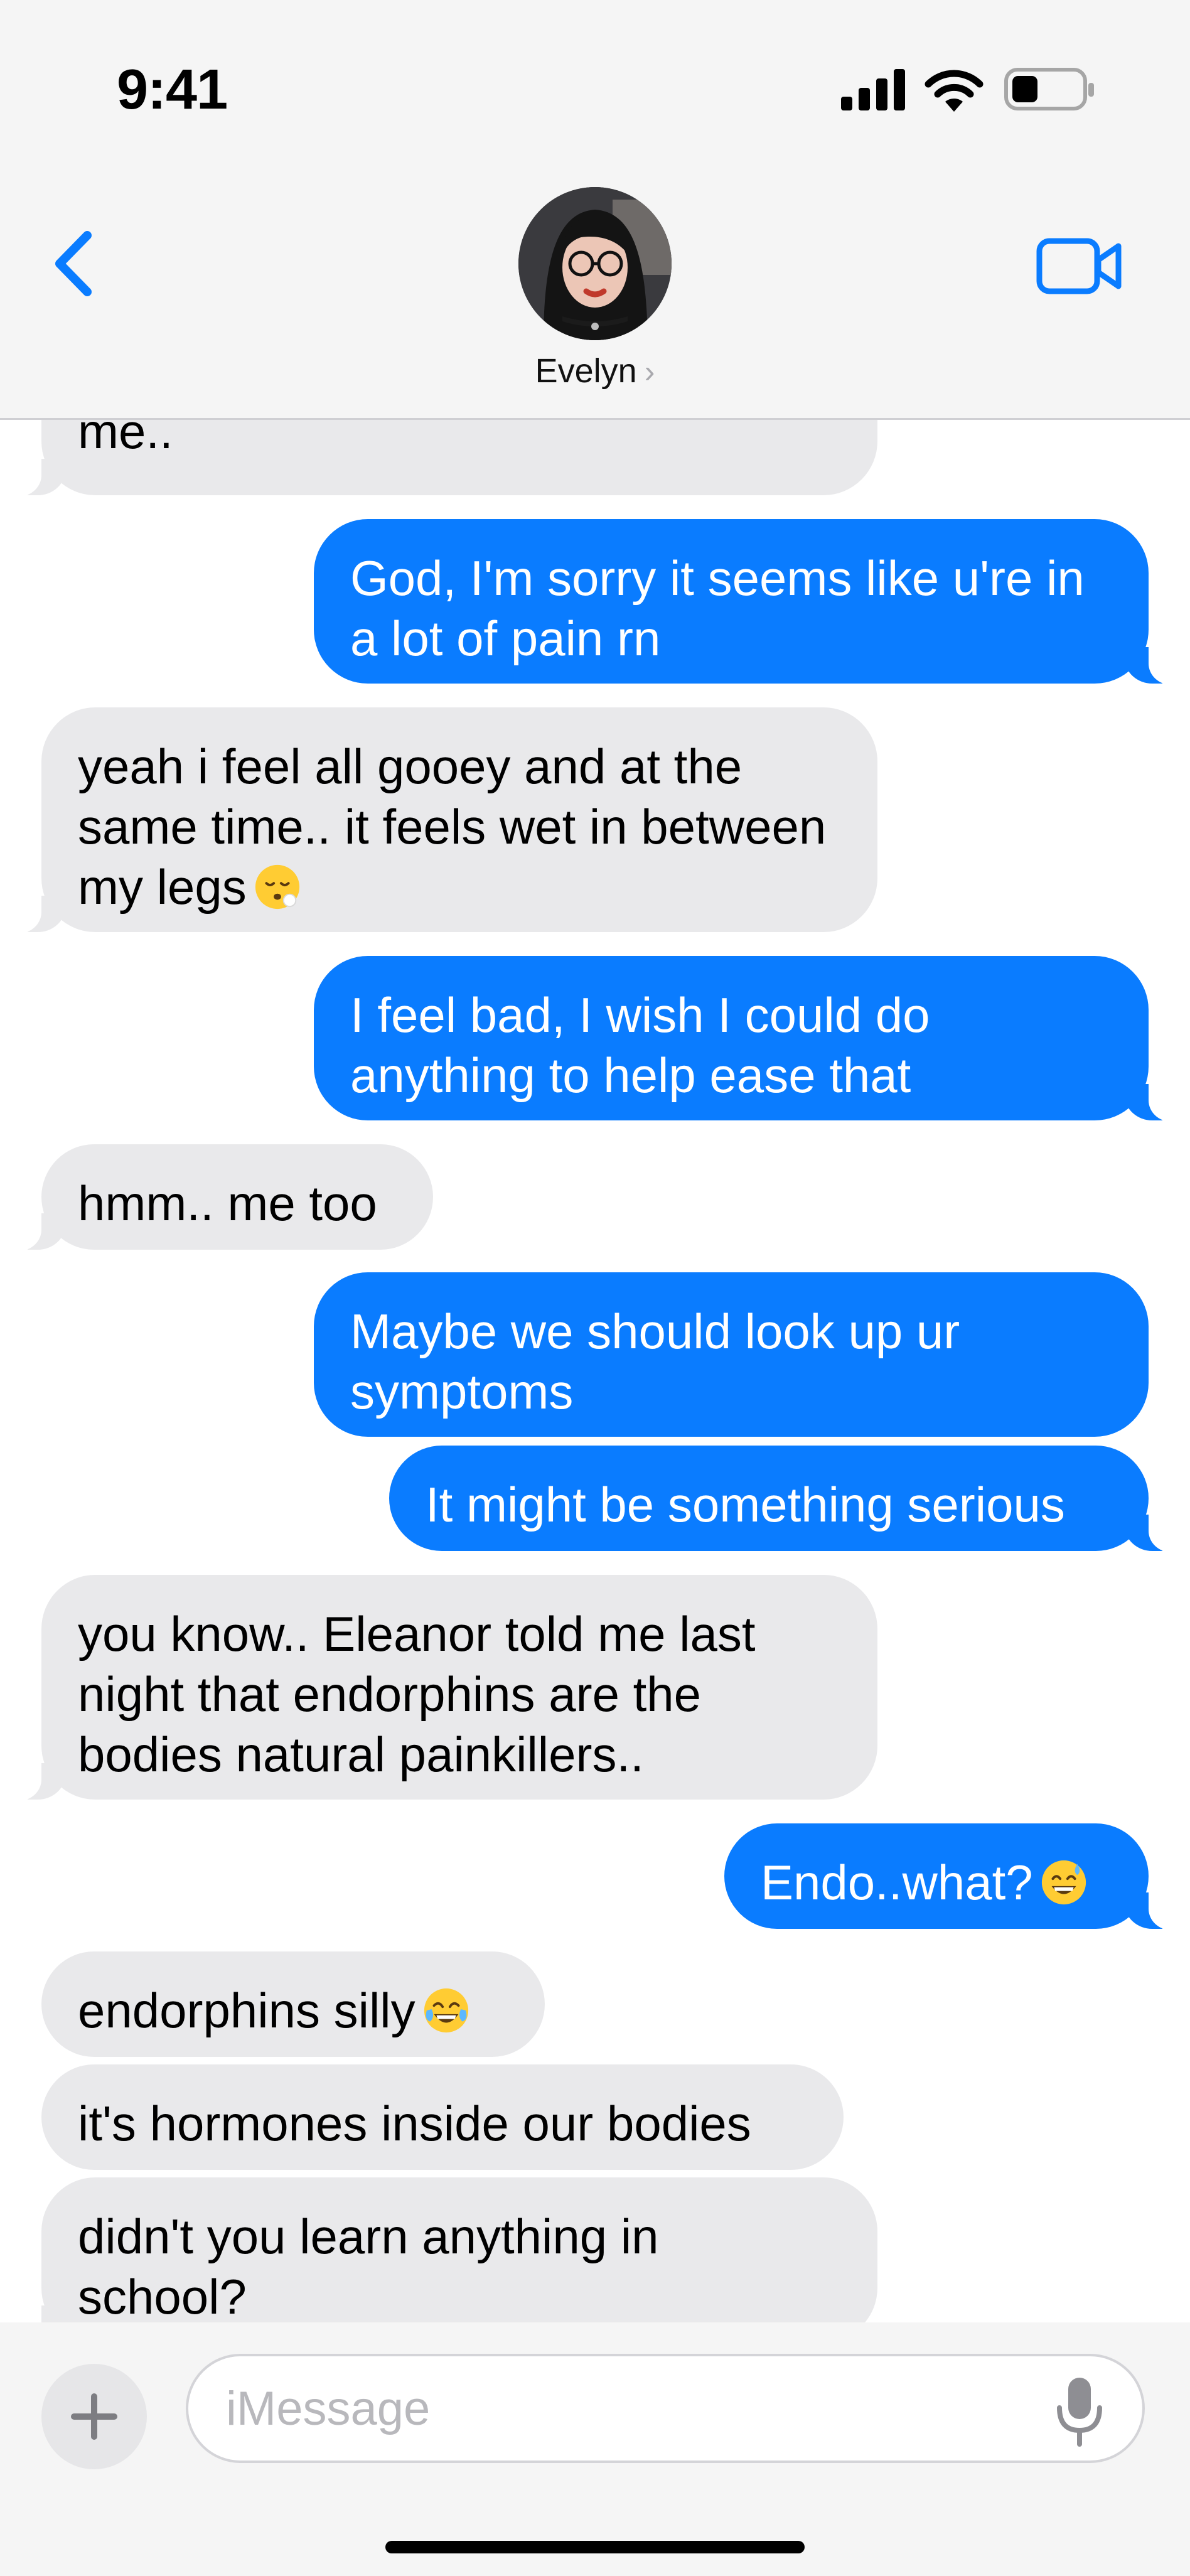  I want to click on contact-avatar, so click(595, 263).